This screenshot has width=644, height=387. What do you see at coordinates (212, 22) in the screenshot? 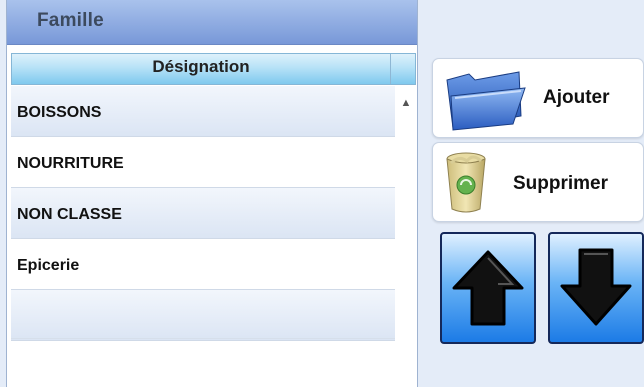
I see `panel-header: Famille` at bounding box center [212, 22].